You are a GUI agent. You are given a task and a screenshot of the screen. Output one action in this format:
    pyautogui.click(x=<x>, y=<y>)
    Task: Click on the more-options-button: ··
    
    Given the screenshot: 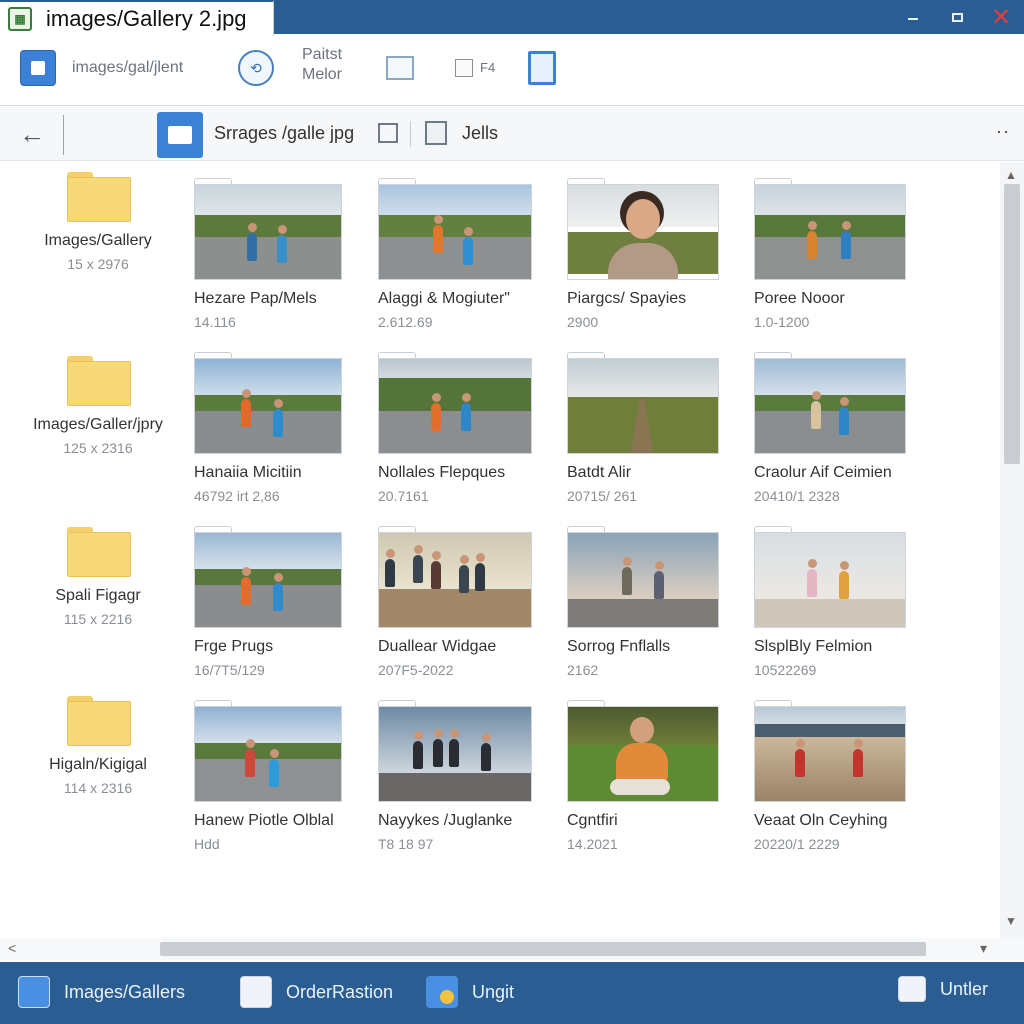 What is the action you would take?
    pyautogui.click(x=1003, y=131)
    